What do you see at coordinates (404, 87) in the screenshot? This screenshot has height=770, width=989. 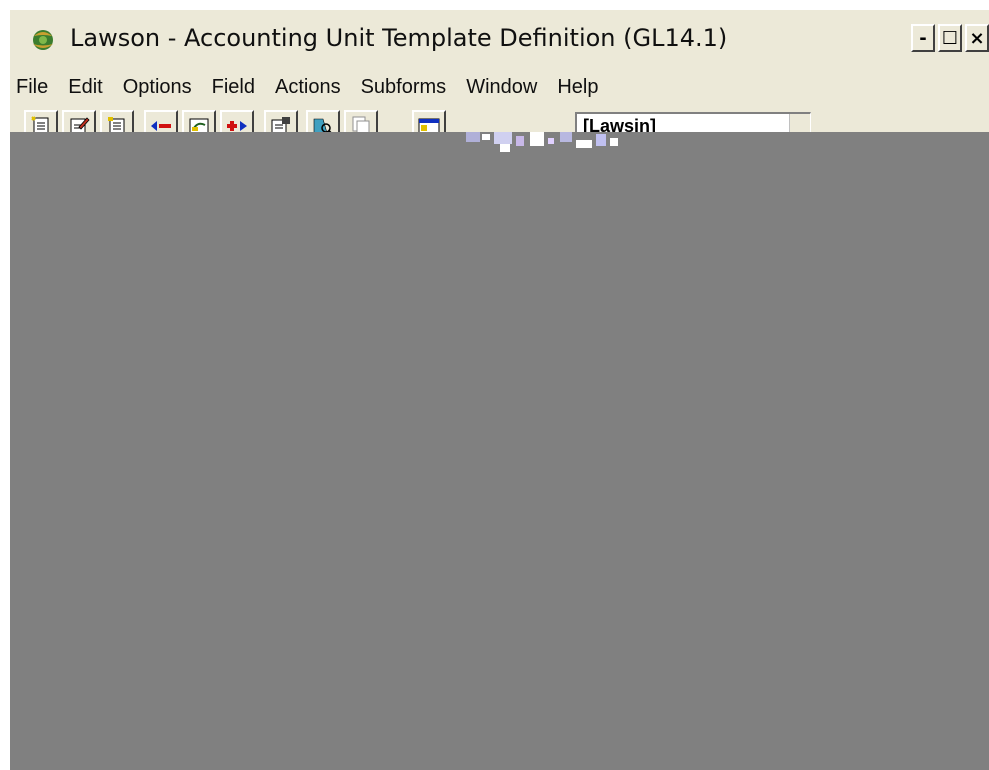 I see `menu-subforms: Subforms` at bounding box center [404, 87].